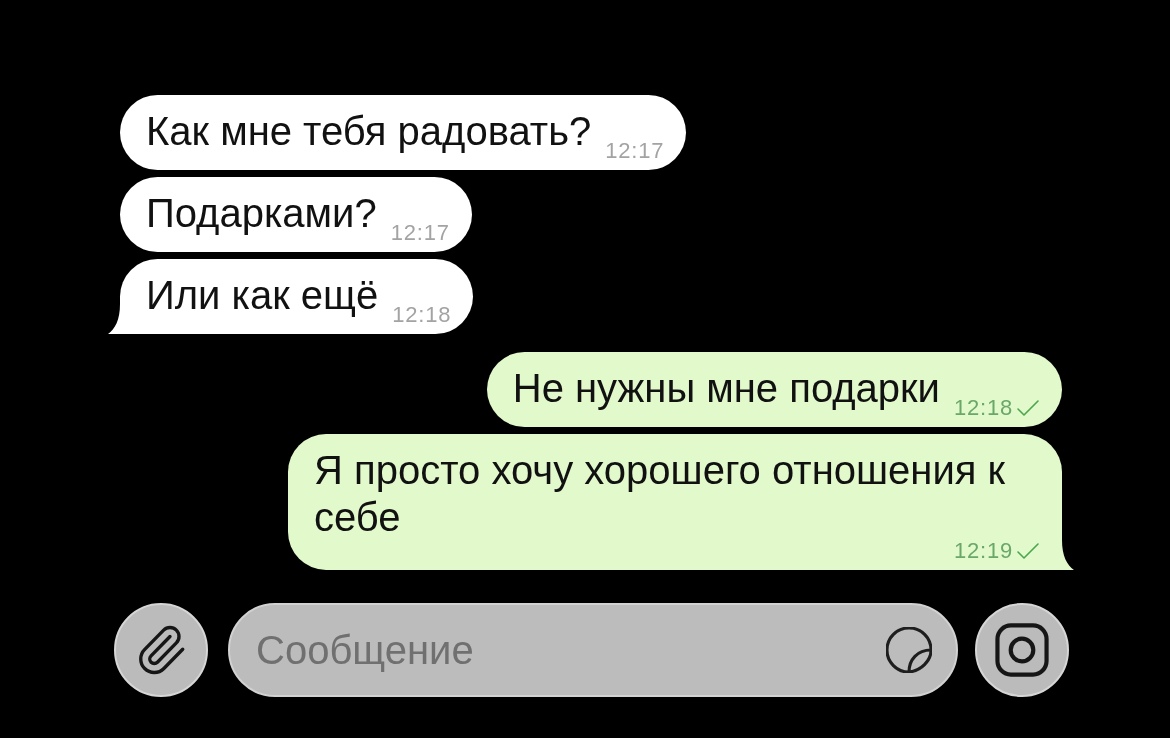  What do you see at coordinates (983, 551) in the screenshot?
I see `message-time: 12:19` at bounding box center [983, 551].